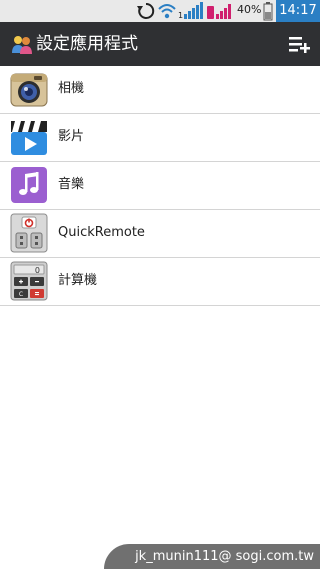 This screenshot has height=569, width=320. What do you see at coordinates (160, 234) in the screenshot?
I see `list-item: QuickRemote` at bounding box center [160, 234].